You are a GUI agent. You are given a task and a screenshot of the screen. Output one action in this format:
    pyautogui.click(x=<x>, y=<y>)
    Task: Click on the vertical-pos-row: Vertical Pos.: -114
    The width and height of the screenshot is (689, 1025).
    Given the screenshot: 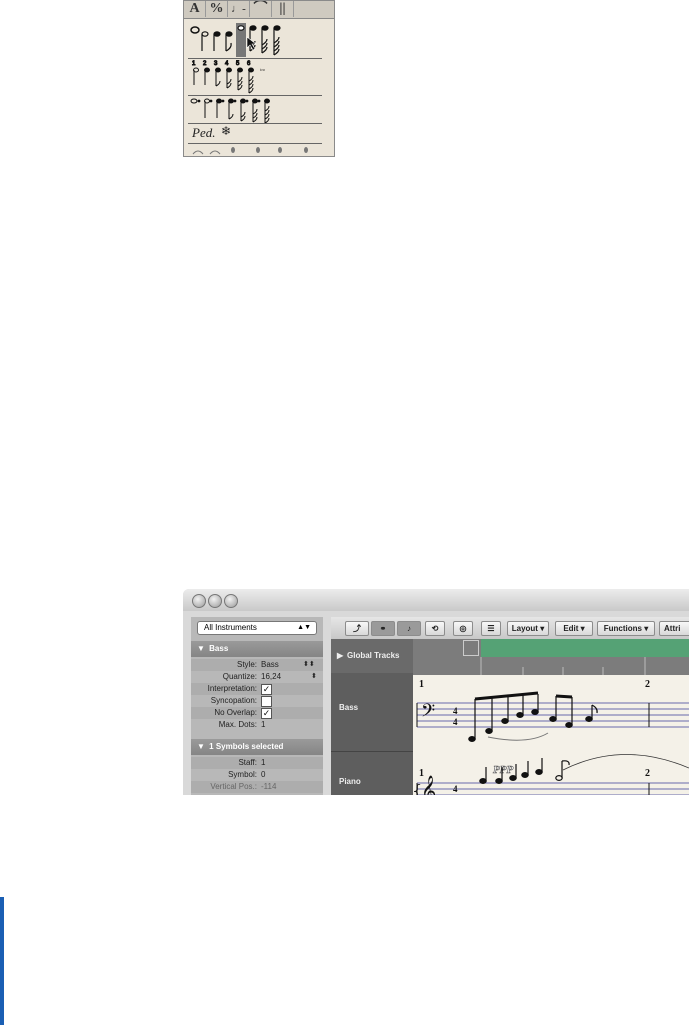 What is the action you would take?
    pyautogui.click(x=257, y=787)
    